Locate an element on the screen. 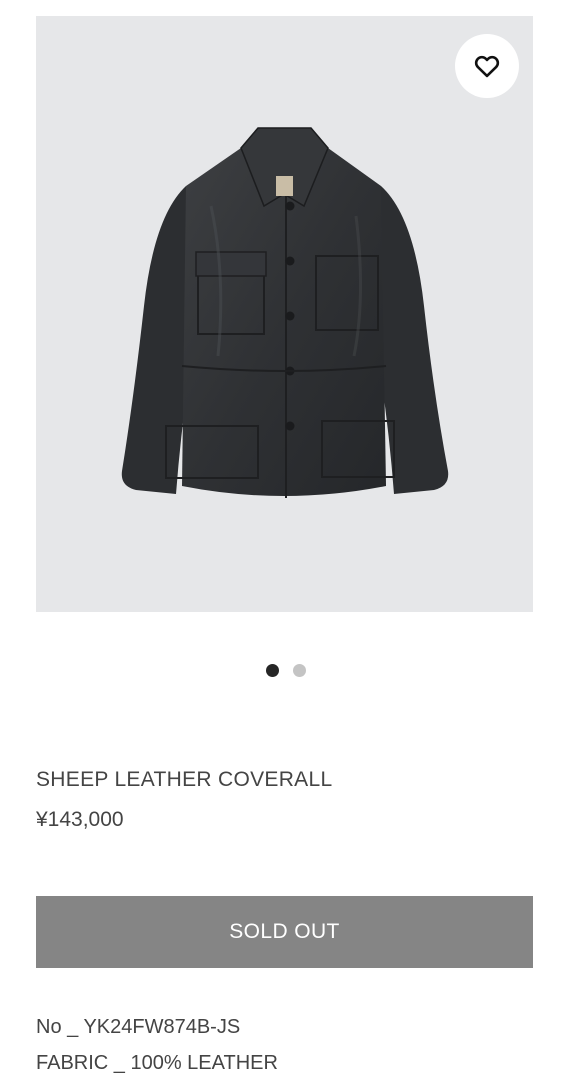 The width and height of the screenshot is (571, 1080). sold-out-button: SOLD OUT is located at coordinates (284, 932).